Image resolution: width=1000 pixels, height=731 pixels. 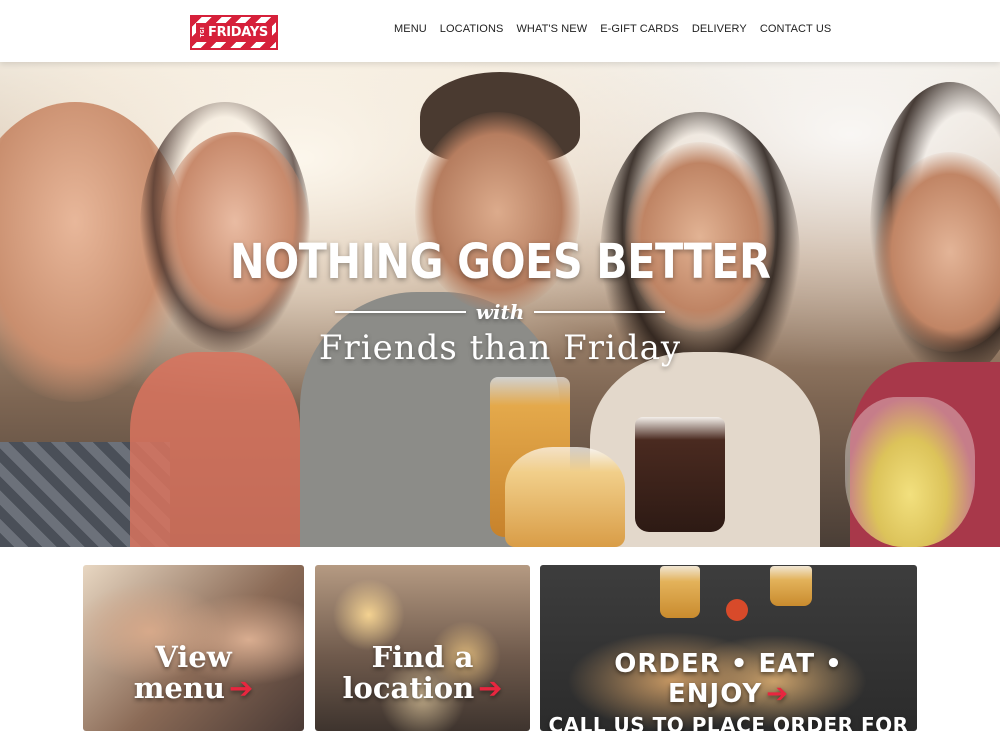 I want to click on logo-tgi-text: TGI, so click(x=202, y=32).